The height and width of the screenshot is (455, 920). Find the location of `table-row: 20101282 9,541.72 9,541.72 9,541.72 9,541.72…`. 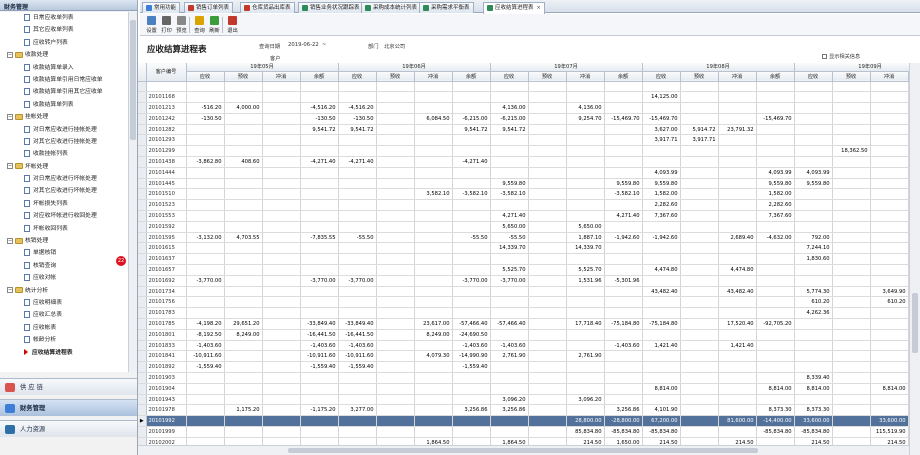

table-row: 20101282 9,541.72 9,541.72 9,541.72 9,541.72… is located at coordinates (523, 130).